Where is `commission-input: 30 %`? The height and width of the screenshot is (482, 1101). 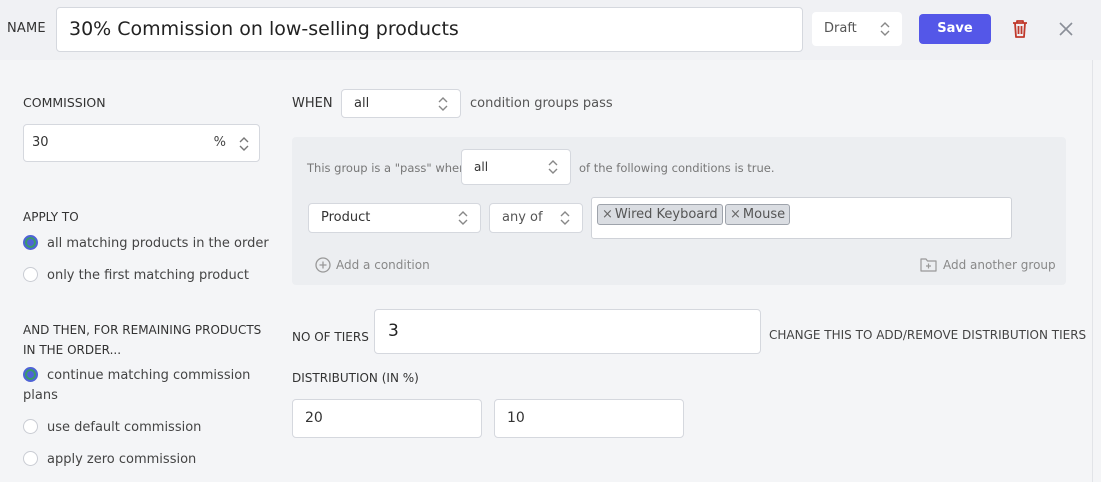
commission-input: 30 % is located at coordinates (141, 143).